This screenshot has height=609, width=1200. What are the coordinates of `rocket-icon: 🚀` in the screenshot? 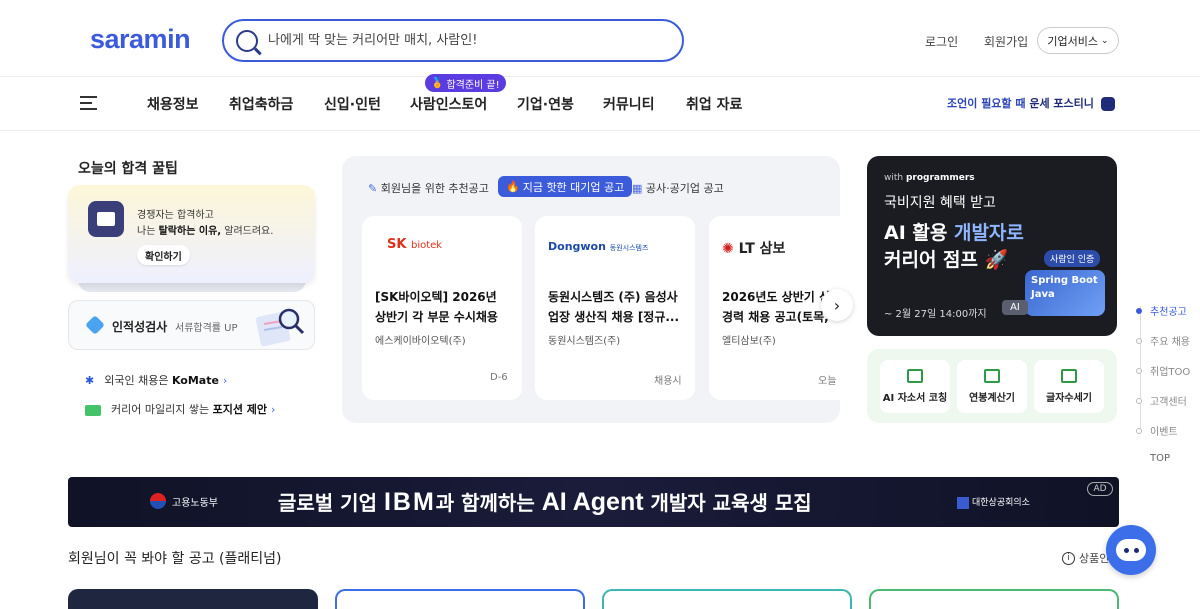 It's located at (996, 260).